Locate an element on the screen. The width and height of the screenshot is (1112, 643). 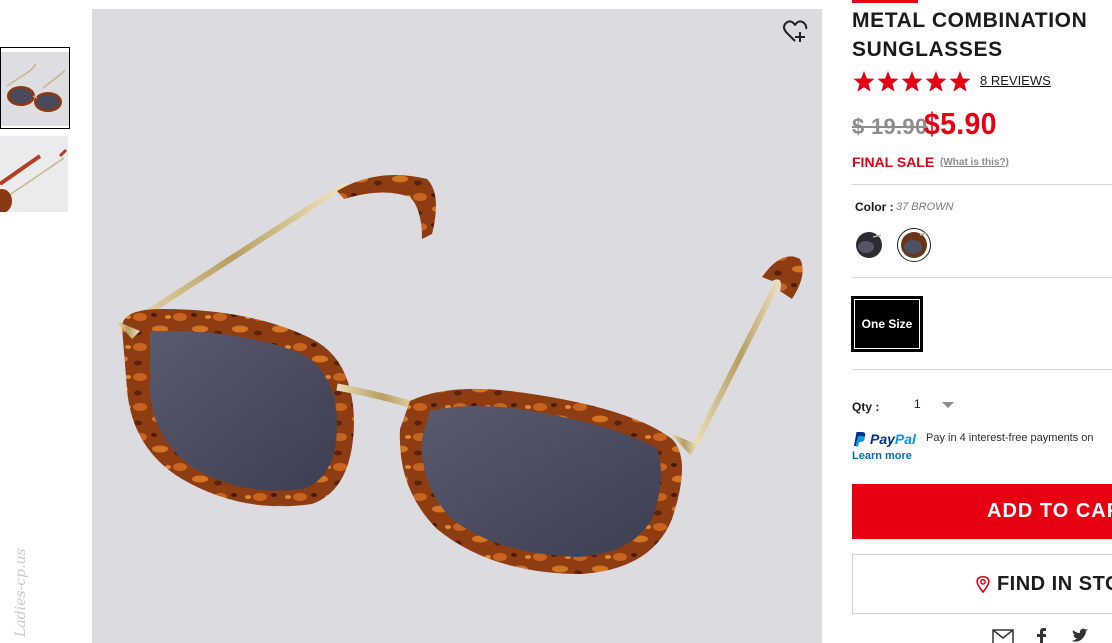
swatch-brown-icon is located at coordinates (914, 245).